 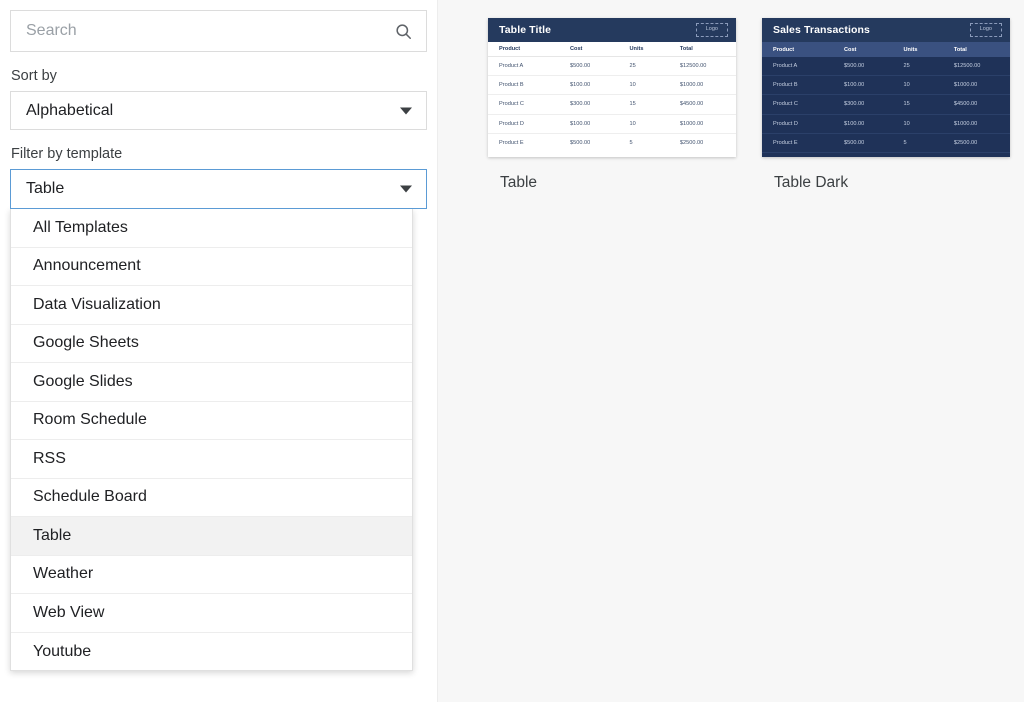 What do you see at coordinates (70, 110) in the screenshot?
I see `sort-by-value: Alphabetical` at bounding box center [70, 110].